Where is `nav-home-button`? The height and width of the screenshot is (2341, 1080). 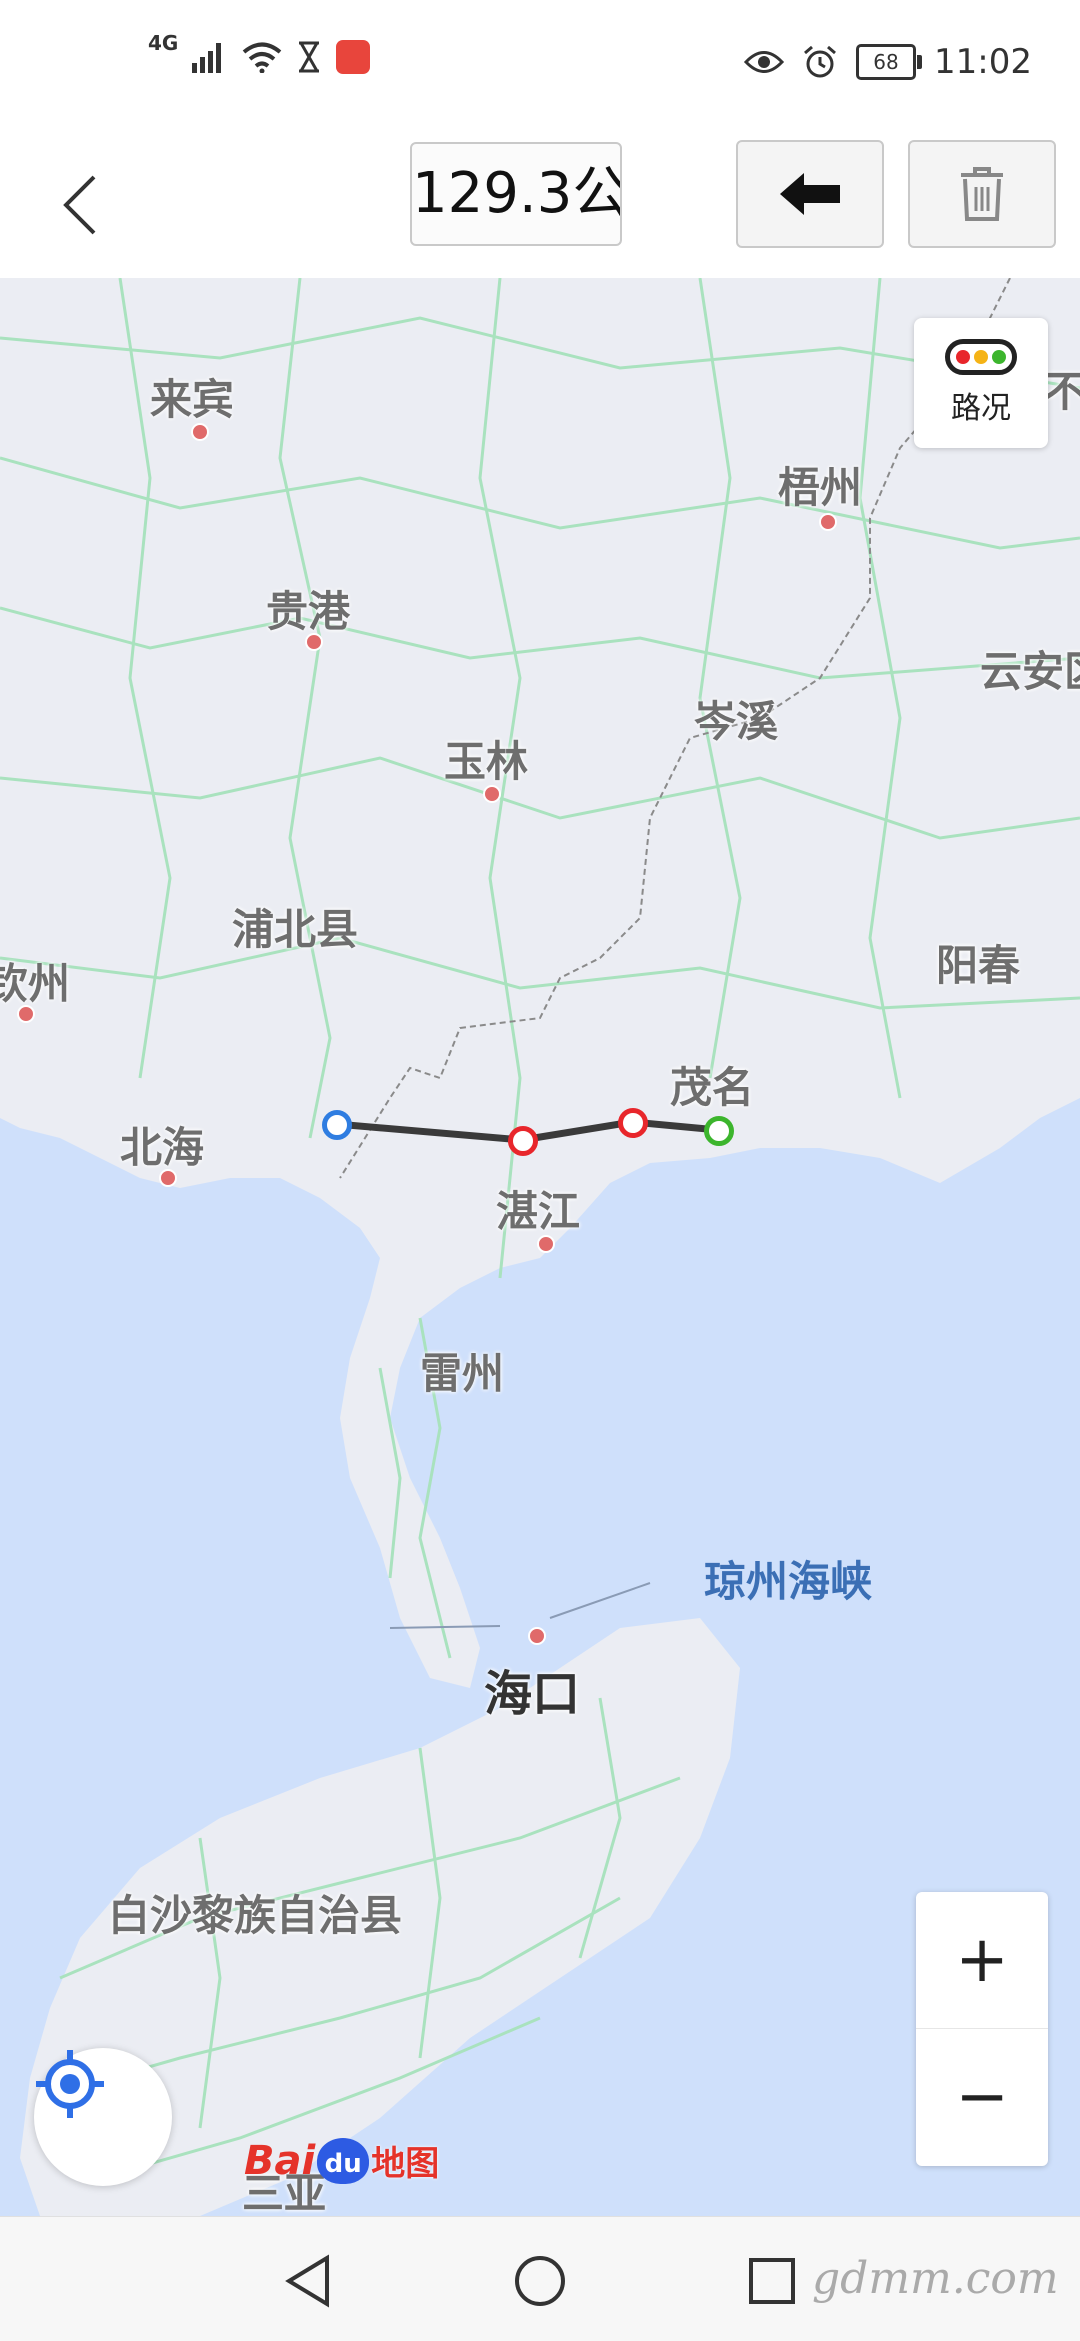
nav-home-button is located at coordinates (540, 2281).